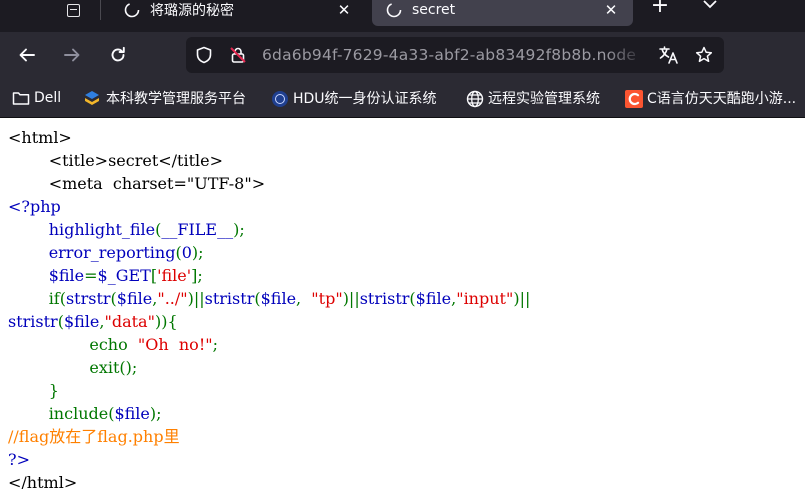  I want to click on bookmark-label: Dell, so click(48, 98).